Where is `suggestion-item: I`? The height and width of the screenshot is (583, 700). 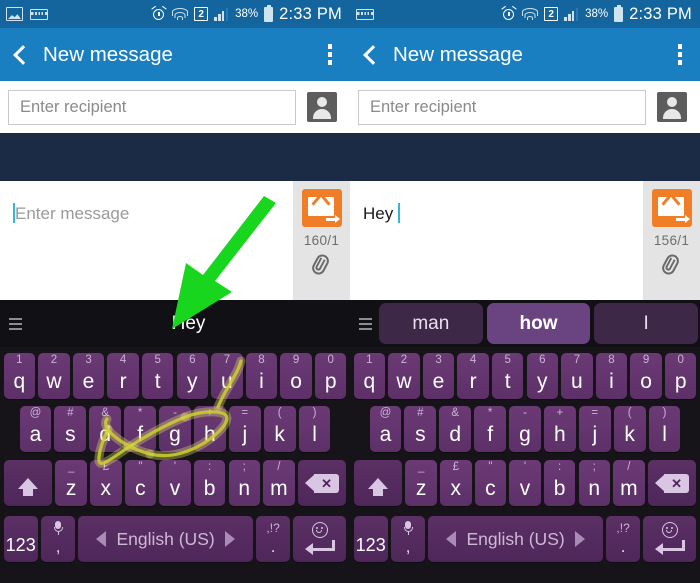
suggestion-item: I is located at coordinates (646, 323).